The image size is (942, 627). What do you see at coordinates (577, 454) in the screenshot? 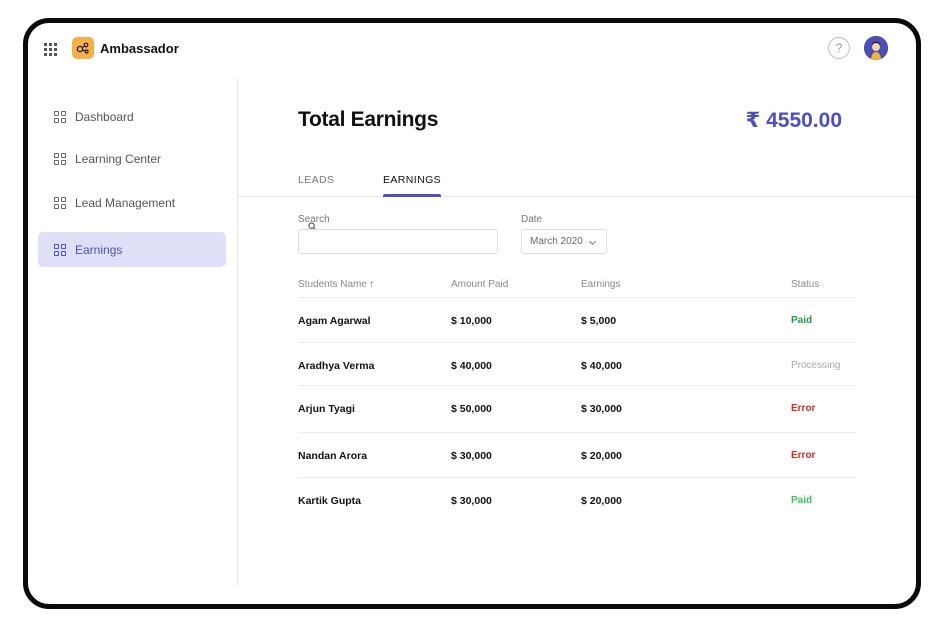
I see `table-row: Nandan Arora $ 30,000 $ 20,000 Error` at bounding box center [577, 454].